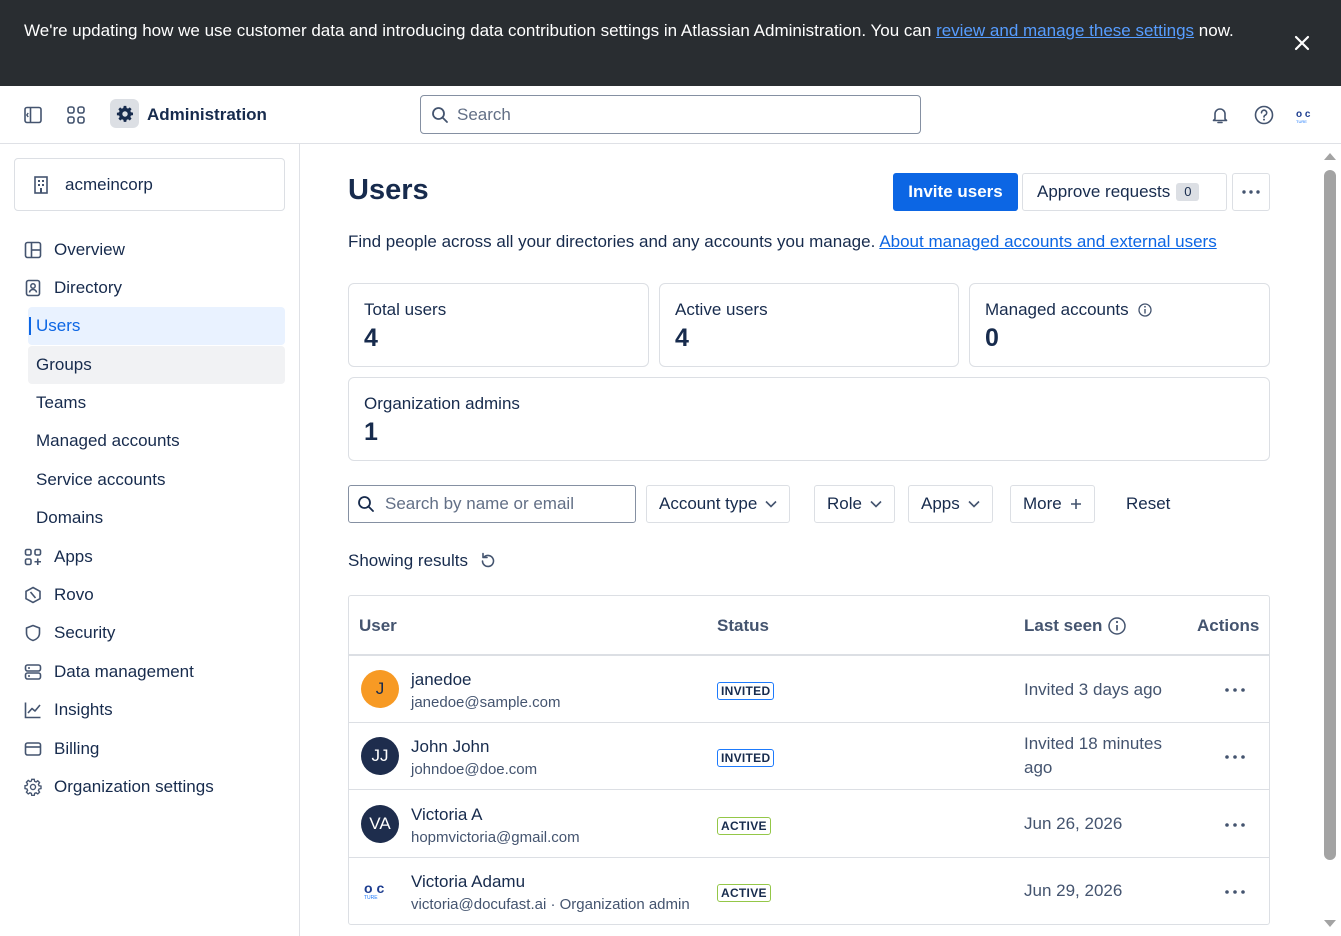 Image resolution: width=1341 pixels, height=936 pixels. What do you see at coordinates (1330, 515) in the screenshot?
I see `scrollbar-thumb` at bounding box center [1330, 515].